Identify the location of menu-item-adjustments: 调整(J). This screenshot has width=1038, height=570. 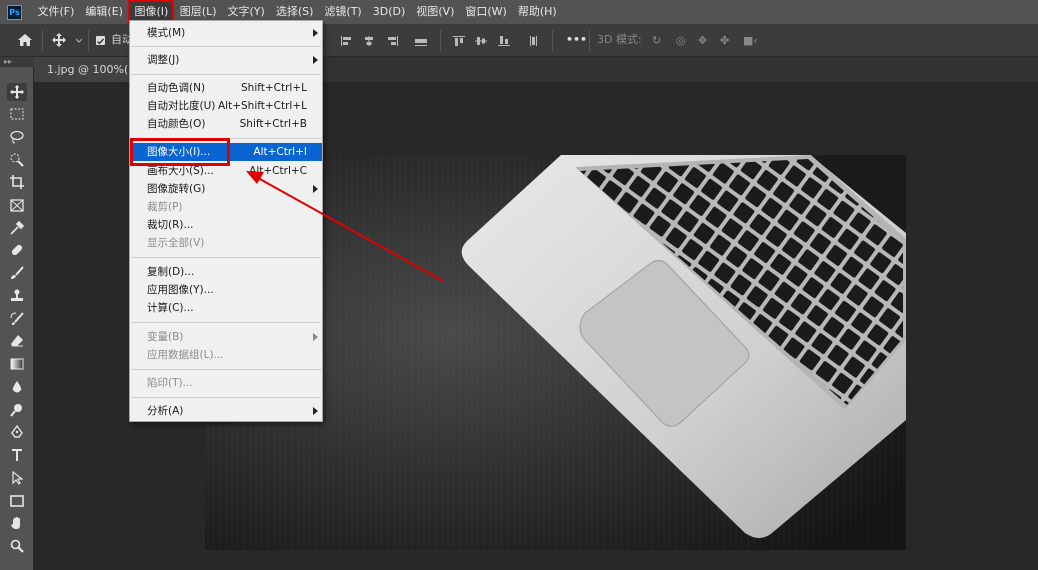
(226, 60).